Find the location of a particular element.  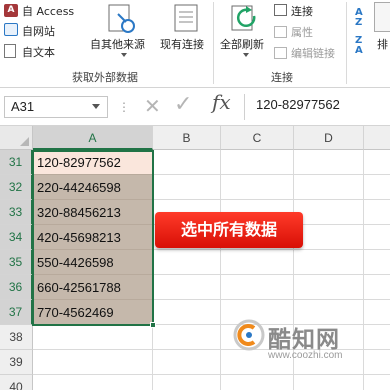

cell-a37: 770-4562469 is located at coordinates (93, 312).